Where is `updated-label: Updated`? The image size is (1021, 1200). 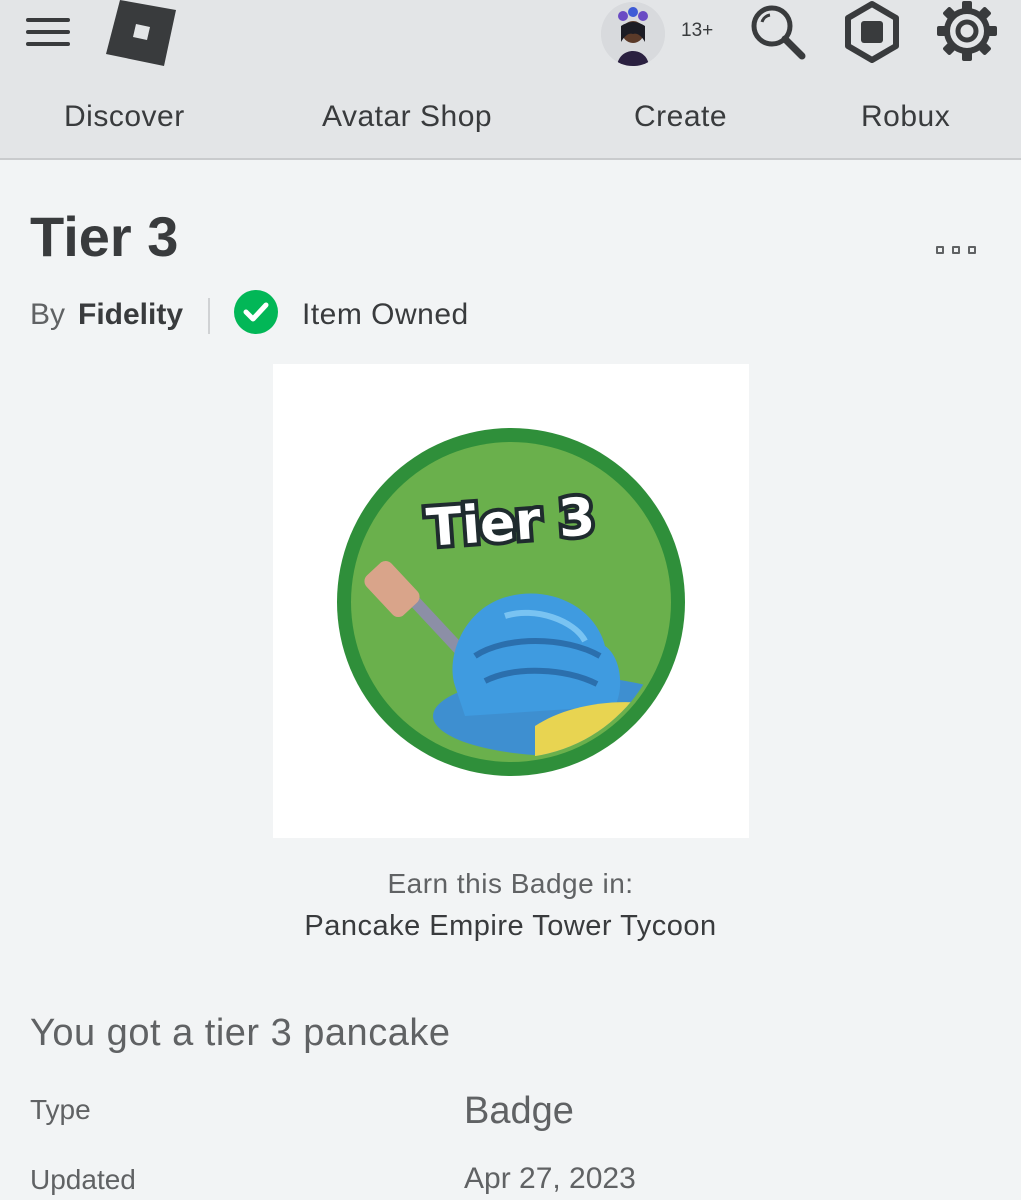 updated-label: Updated is located at coordinates (83, 1179).